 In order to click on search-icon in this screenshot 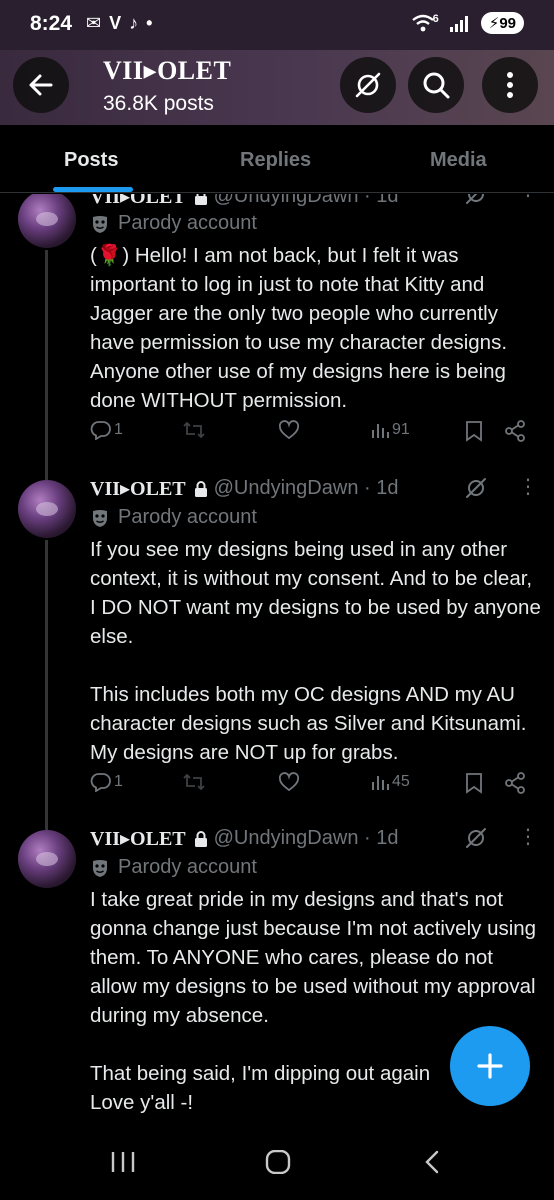, I will do `click(436, 85)`.